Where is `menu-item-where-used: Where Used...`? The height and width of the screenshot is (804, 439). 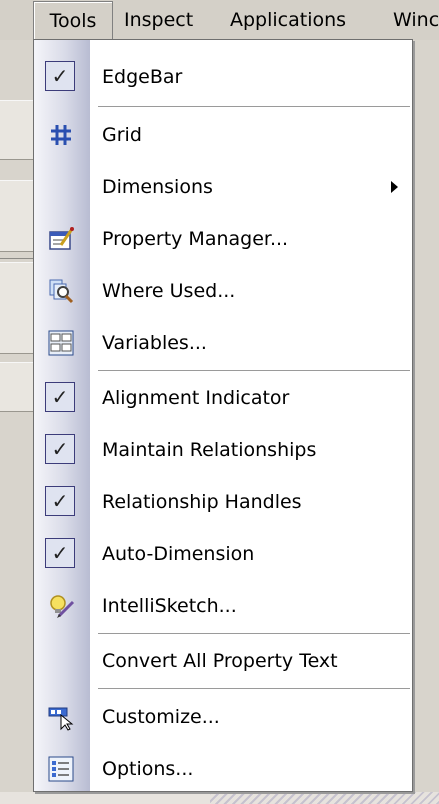 menu-item-where-used: Where Used... is located at coordinates (223, 291).